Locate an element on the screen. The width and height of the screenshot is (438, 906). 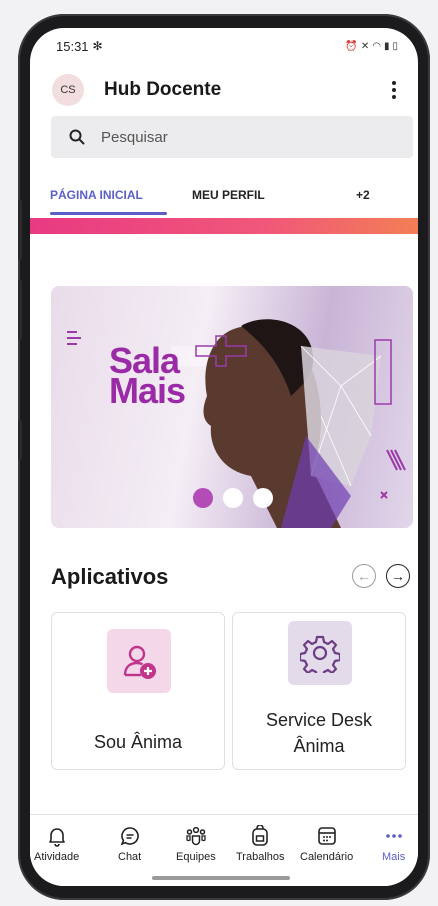
status-bar: 15:31 ✻ ⏰ ✕ ◠ ▮ ▯ is located at coordinates (224, 46).